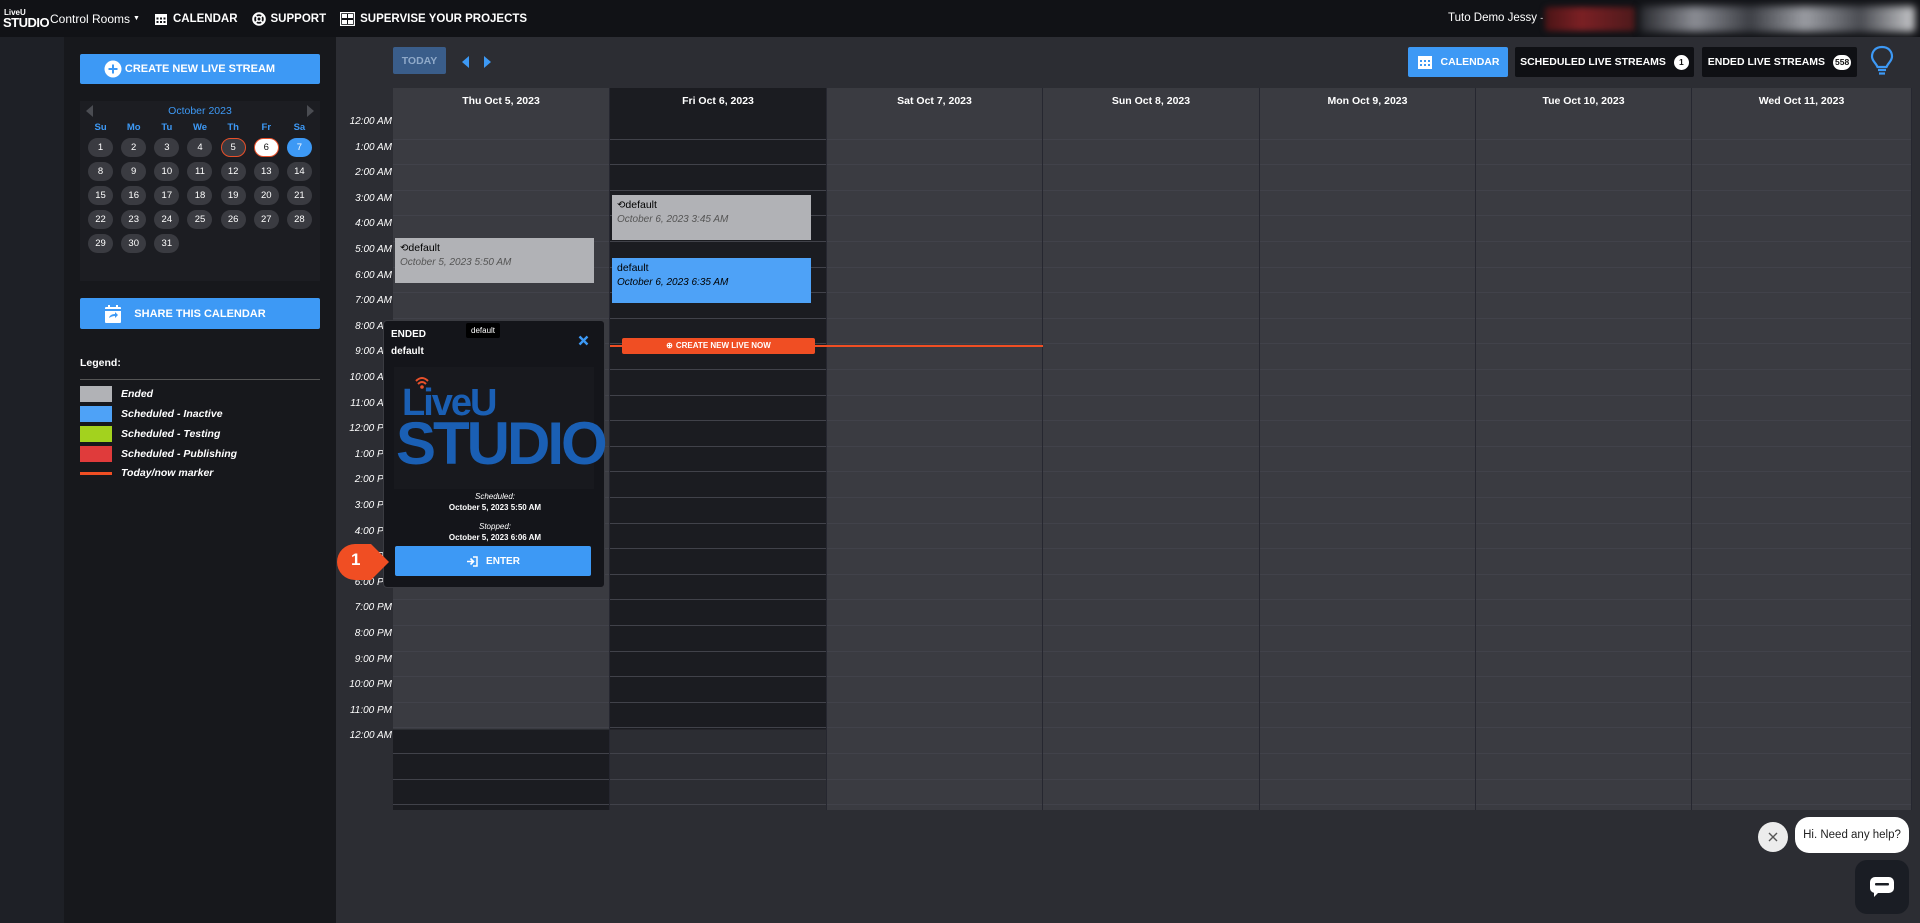 This screenshot has height=923, width=1920. What do you see at coordinates (718, 100) in the screenshot?
I see `day-header: Fri Oct 6, 2023` at bounding box center [718, 100].